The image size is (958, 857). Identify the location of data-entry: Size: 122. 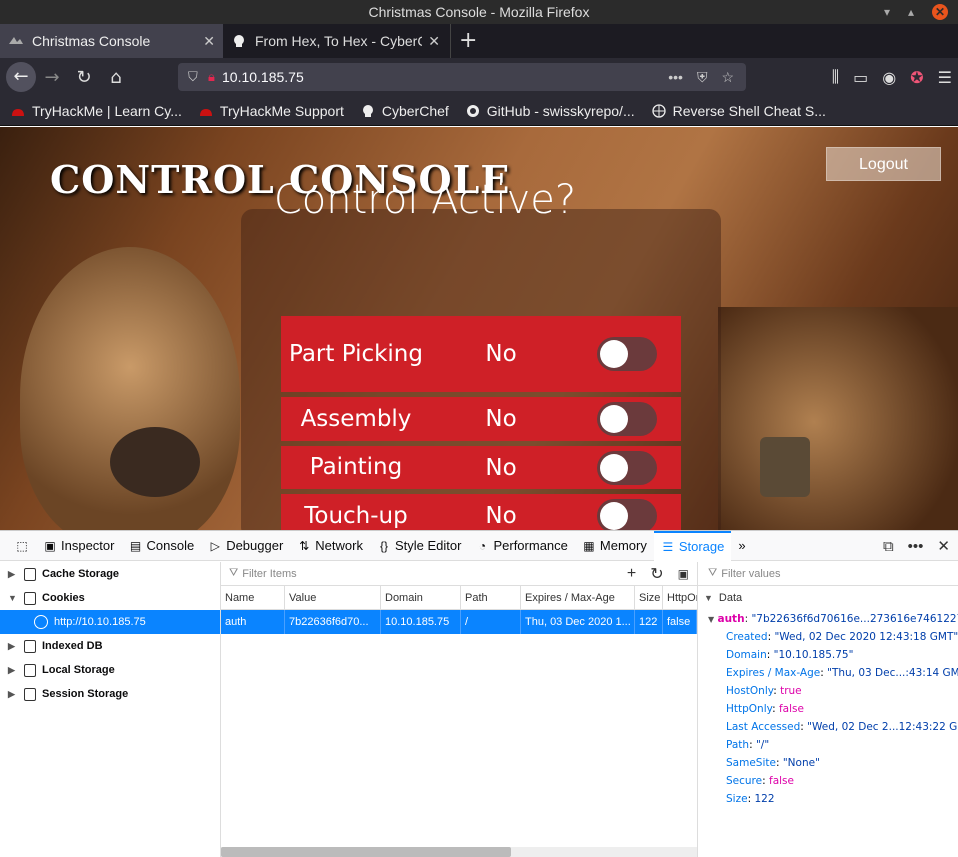
(750, 799).